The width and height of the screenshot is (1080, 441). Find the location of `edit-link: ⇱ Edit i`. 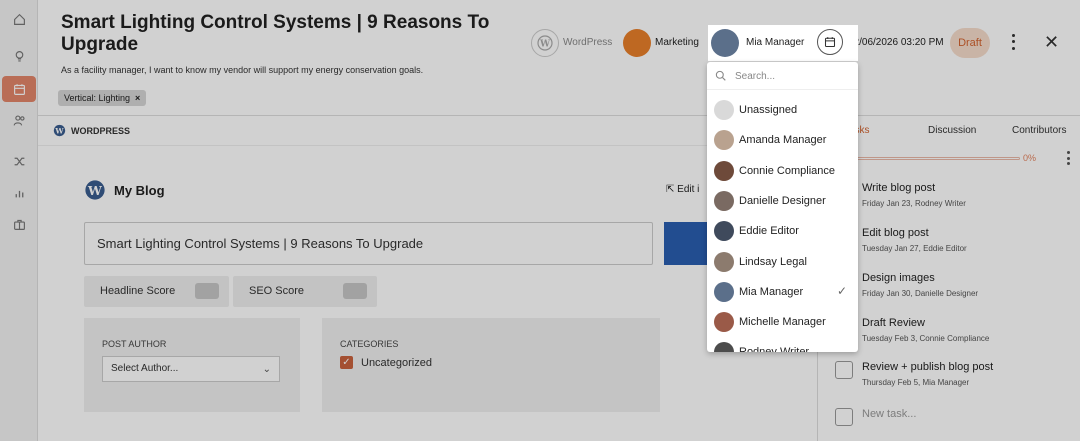

edit-link: ⇱ Edit i is located at coordinates (682, 189).